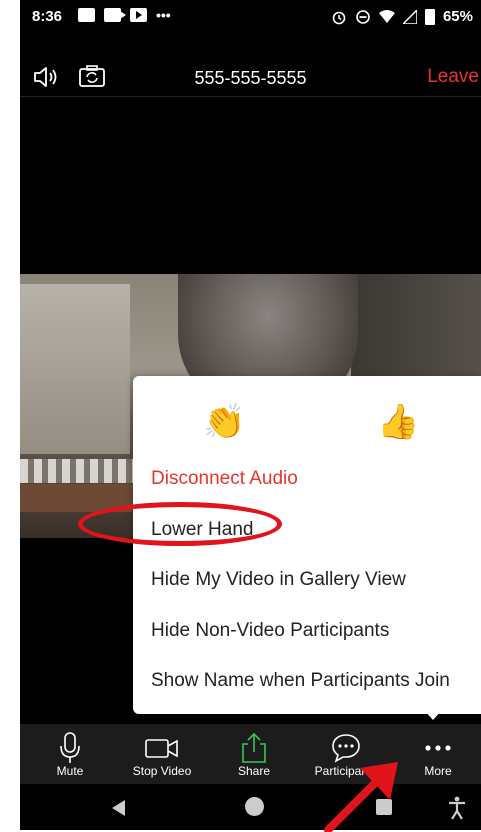  What do you see at coordinates (409, 16) in the screenshot?
I see `signal-icon` at bounding box center [409, 16].